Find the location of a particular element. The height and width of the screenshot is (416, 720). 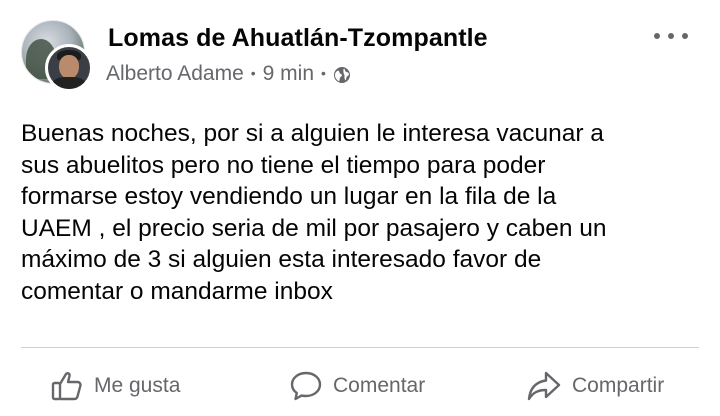

avatar-shirt is located at coordinates (69, 83).